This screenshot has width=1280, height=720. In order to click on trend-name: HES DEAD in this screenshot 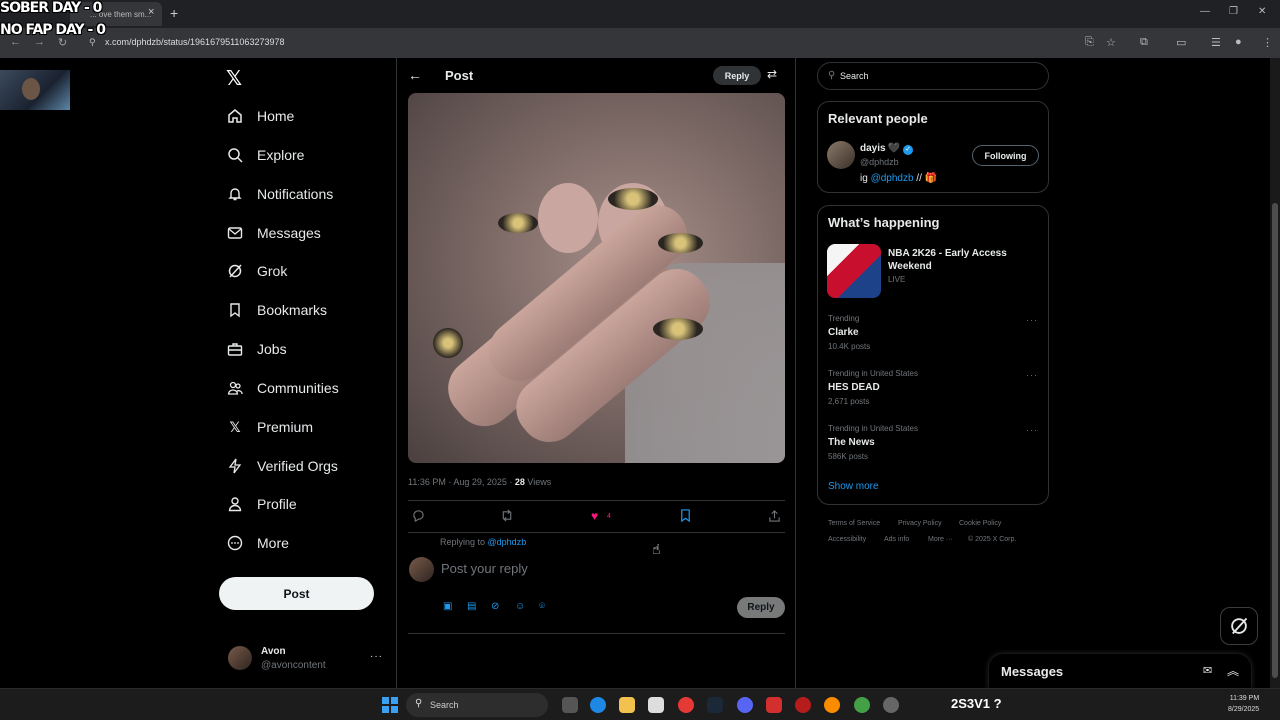, I will do `click(854, 387)`.